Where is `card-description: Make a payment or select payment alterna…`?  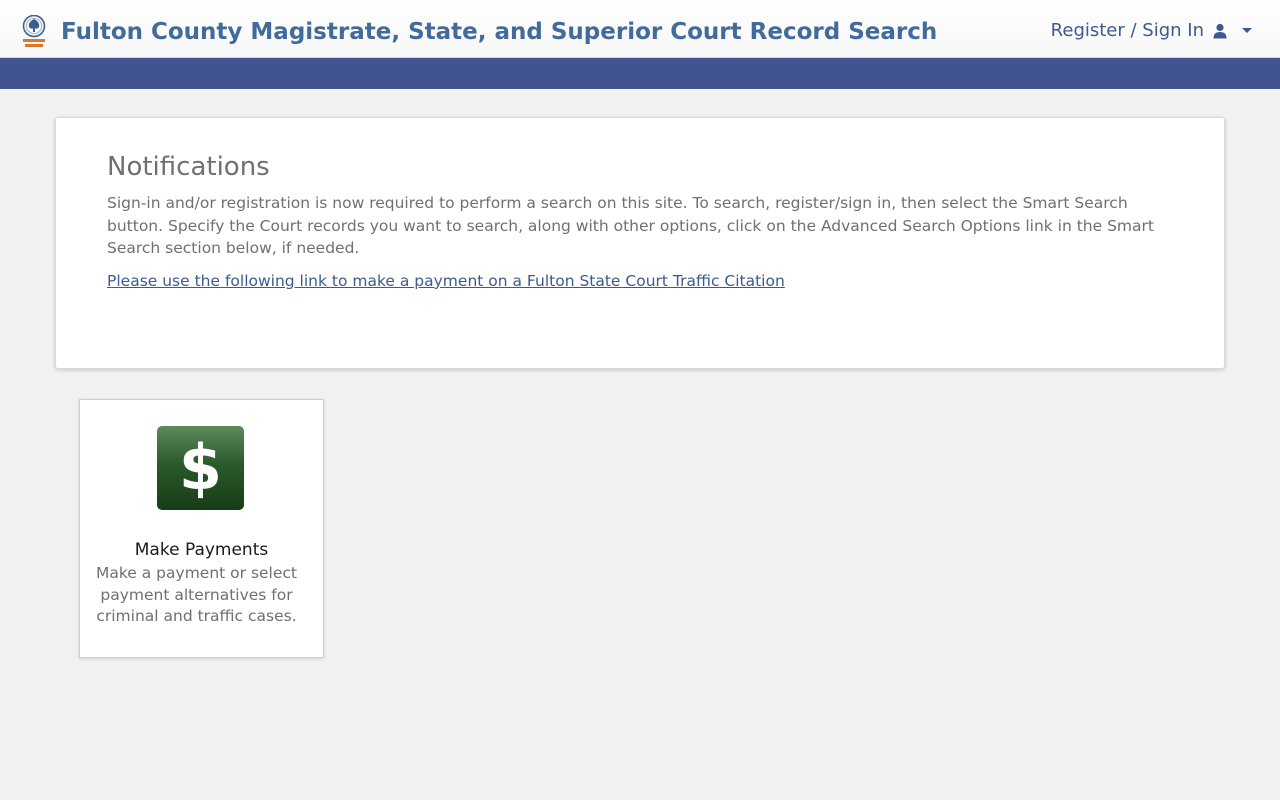 card-description: Make a payment or select payment alterna… is located at coordinates (196, 594).